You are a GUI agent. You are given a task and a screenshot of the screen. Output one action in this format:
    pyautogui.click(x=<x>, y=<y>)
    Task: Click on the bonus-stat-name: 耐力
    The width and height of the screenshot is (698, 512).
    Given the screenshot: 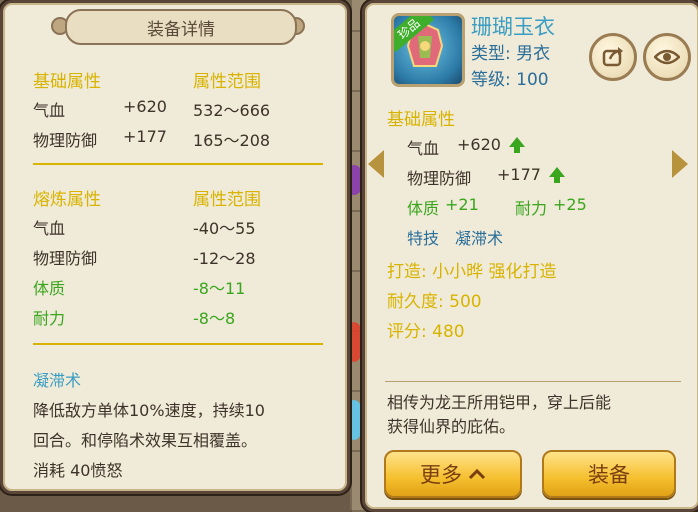 What is the action you would take?
    pyautogui.click(x=531, y=208)
    